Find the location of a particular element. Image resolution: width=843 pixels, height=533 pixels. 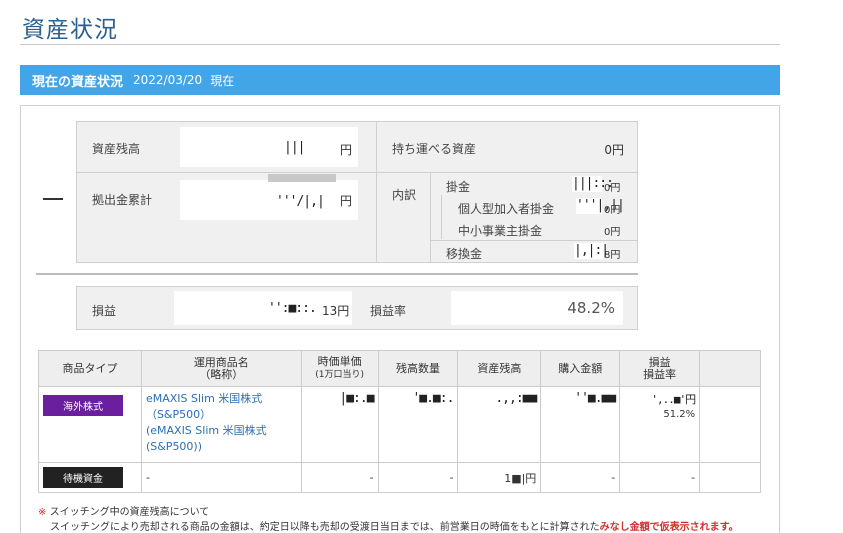

th-product-type: 商品タイプ is located at coordinates (90, 368).